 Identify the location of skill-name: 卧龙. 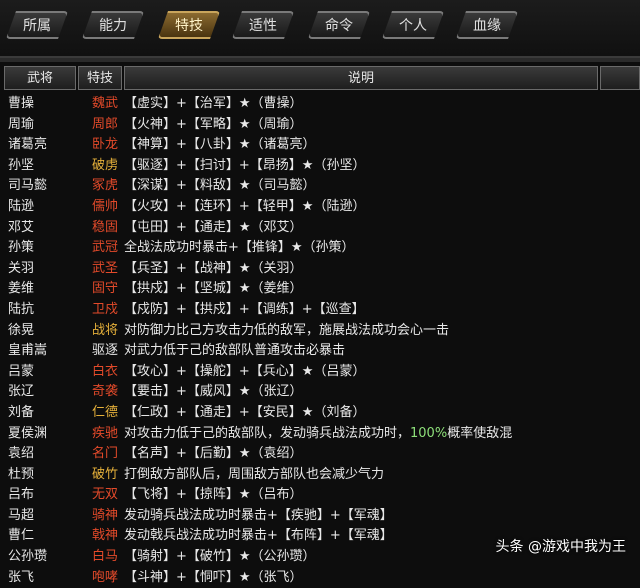
(104, 145).